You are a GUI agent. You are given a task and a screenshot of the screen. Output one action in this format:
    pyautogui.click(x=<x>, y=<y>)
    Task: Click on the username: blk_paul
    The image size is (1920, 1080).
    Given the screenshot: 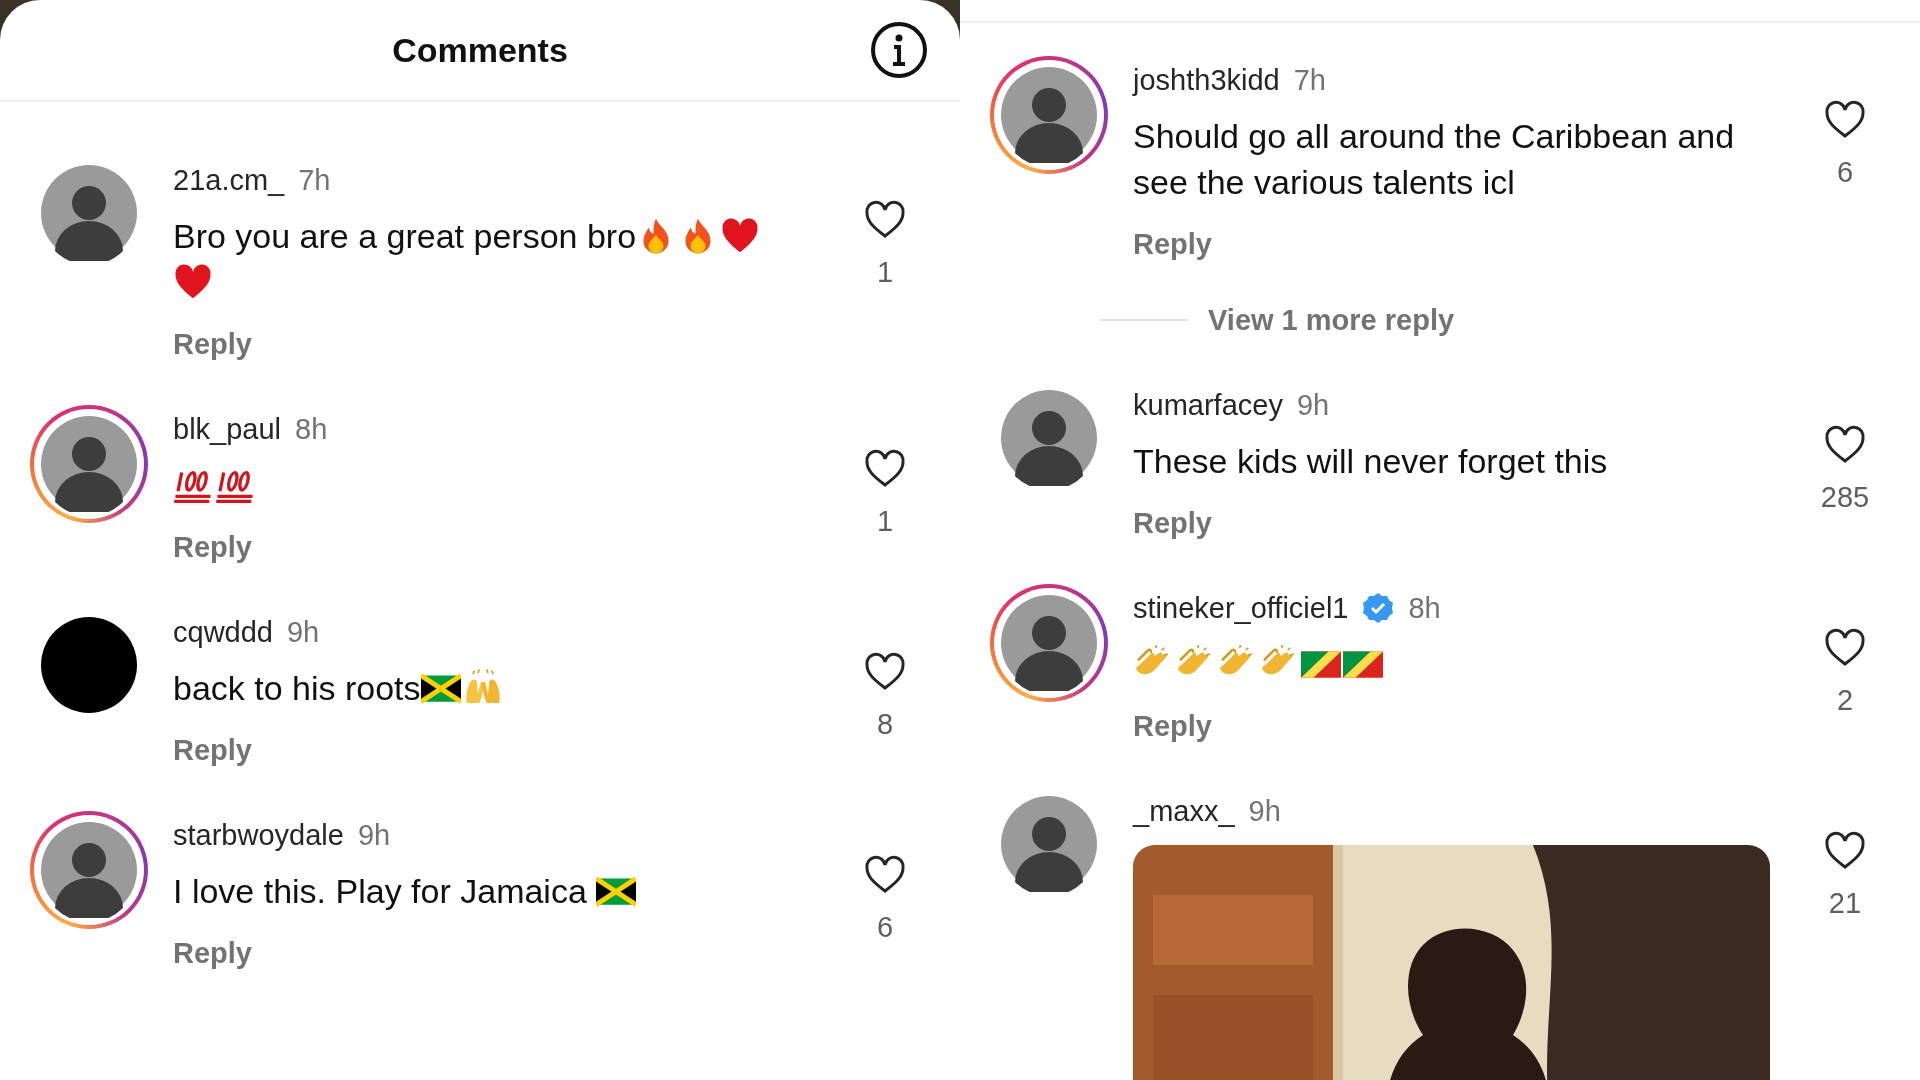 What is the action you would take?
    pyautogui.click(x=227, y=429)
    